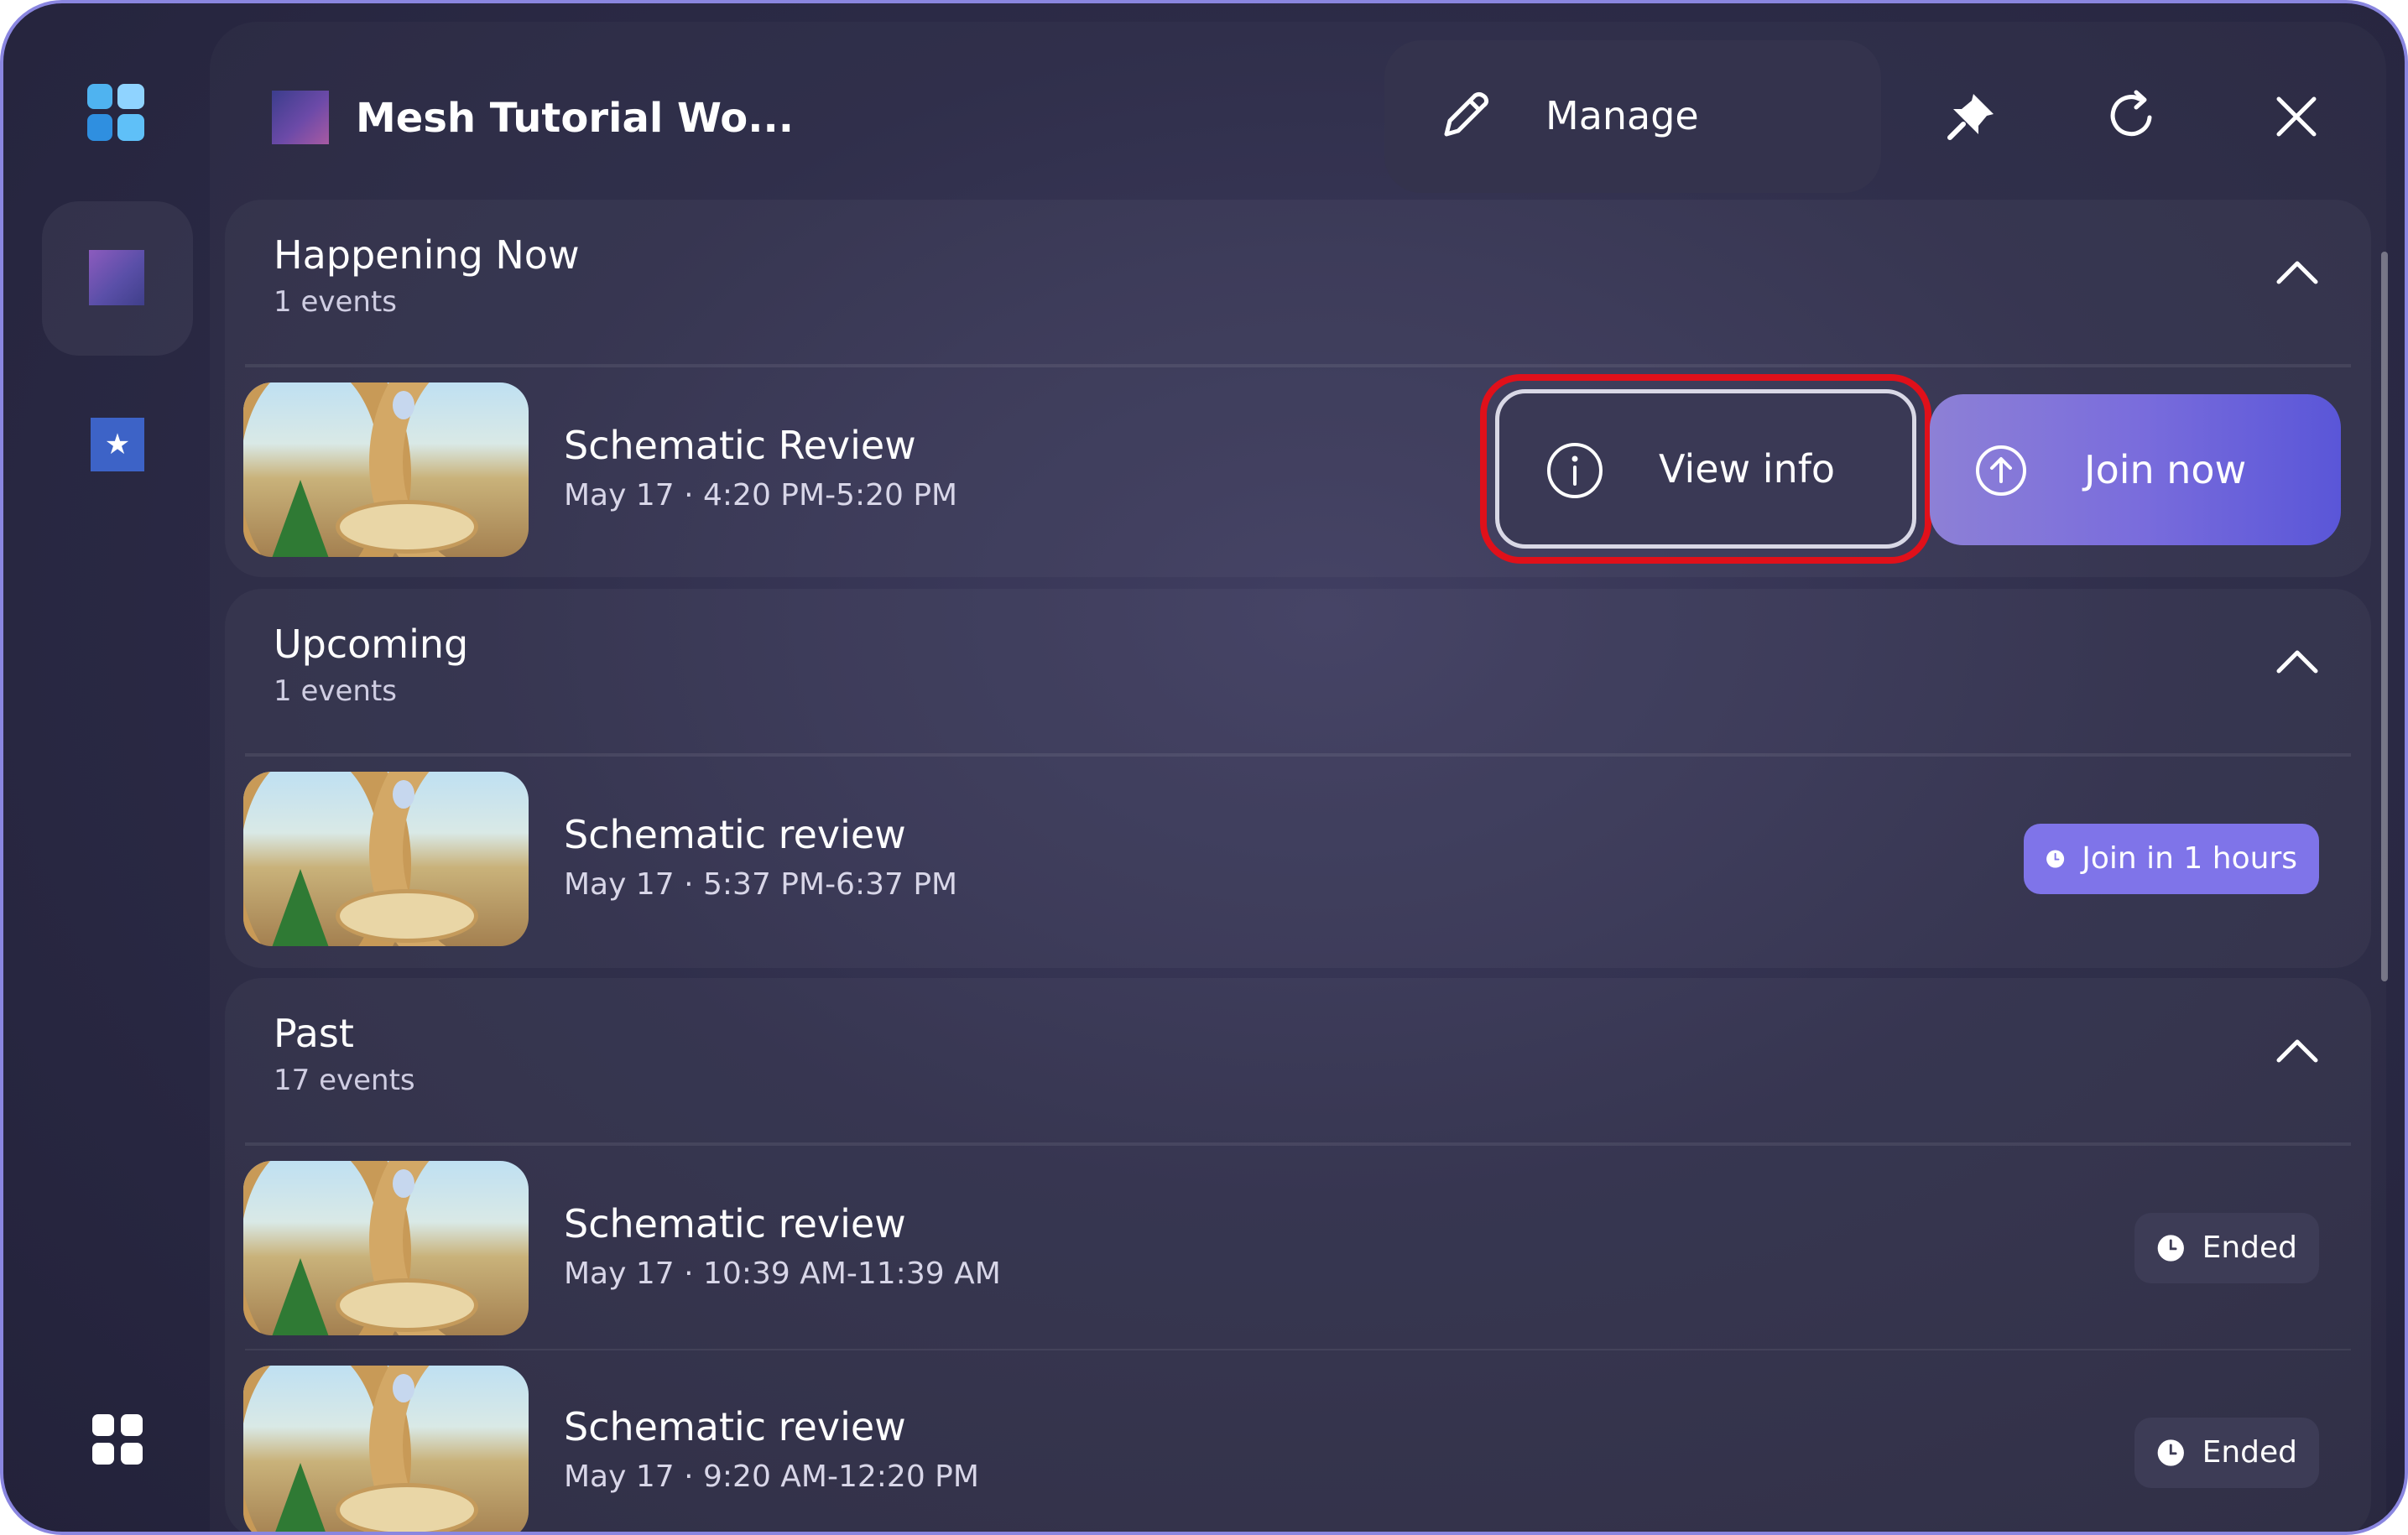 Image resolution: width=2408 pixels, height=1535 pixels. I want to click on status-label: Join in 1 hours, so click(2189, 859).